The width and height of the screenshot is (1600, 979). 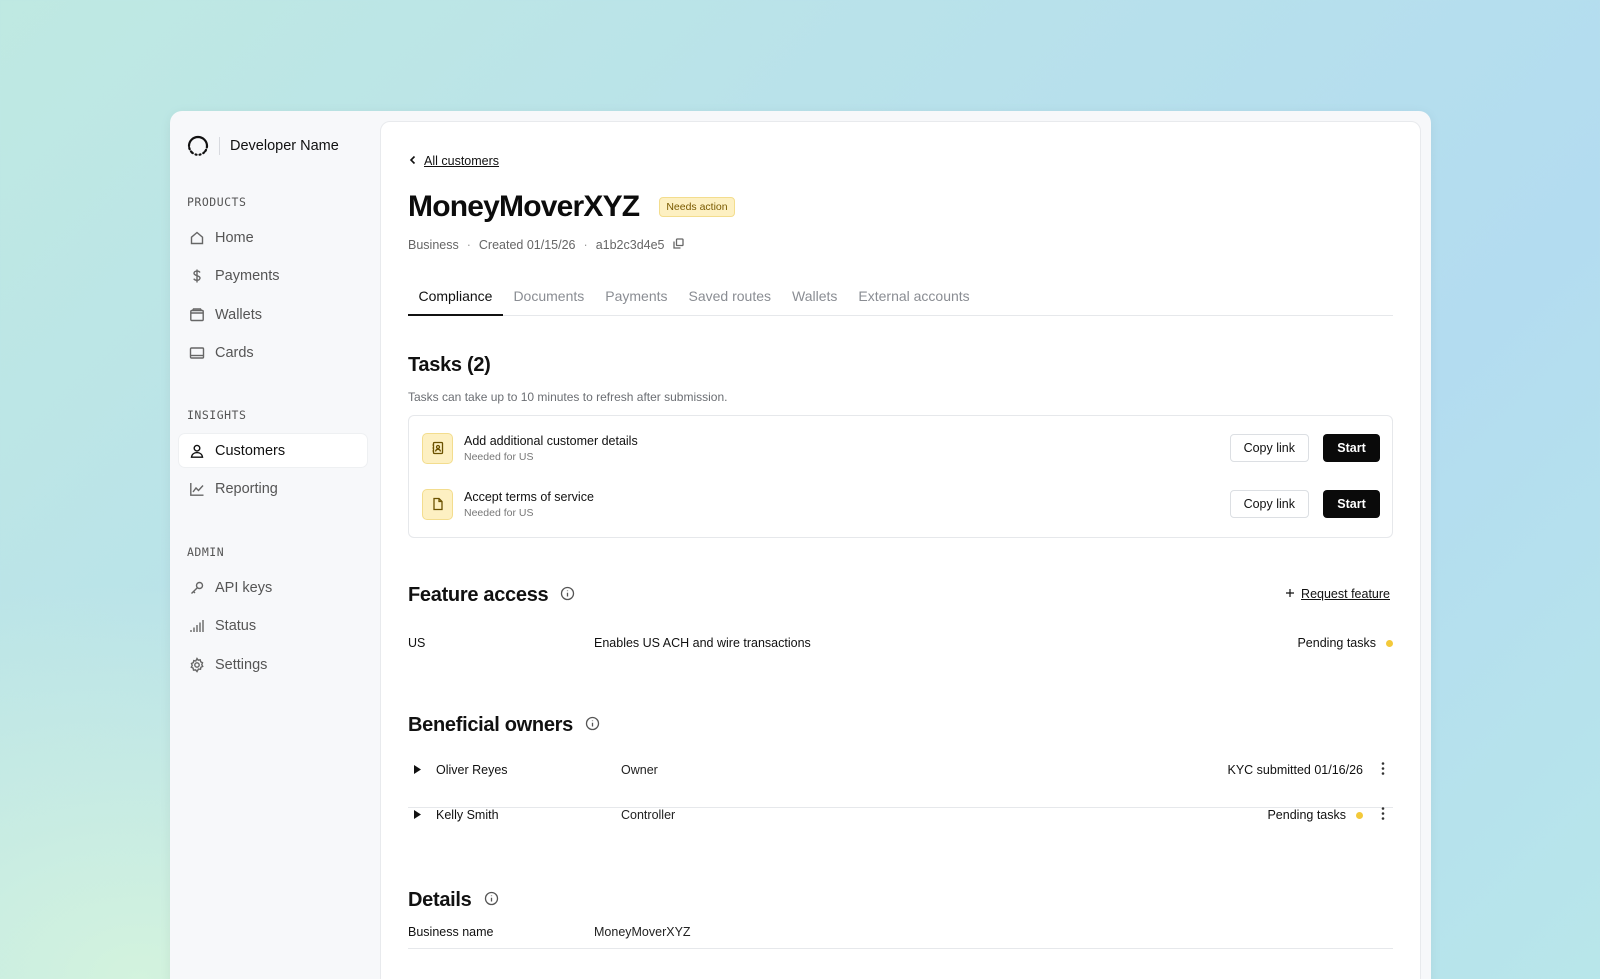 What do you see at coordinates (197, 588) in the screenshot?
I see `key-icon` at bounding box center [197, 588].